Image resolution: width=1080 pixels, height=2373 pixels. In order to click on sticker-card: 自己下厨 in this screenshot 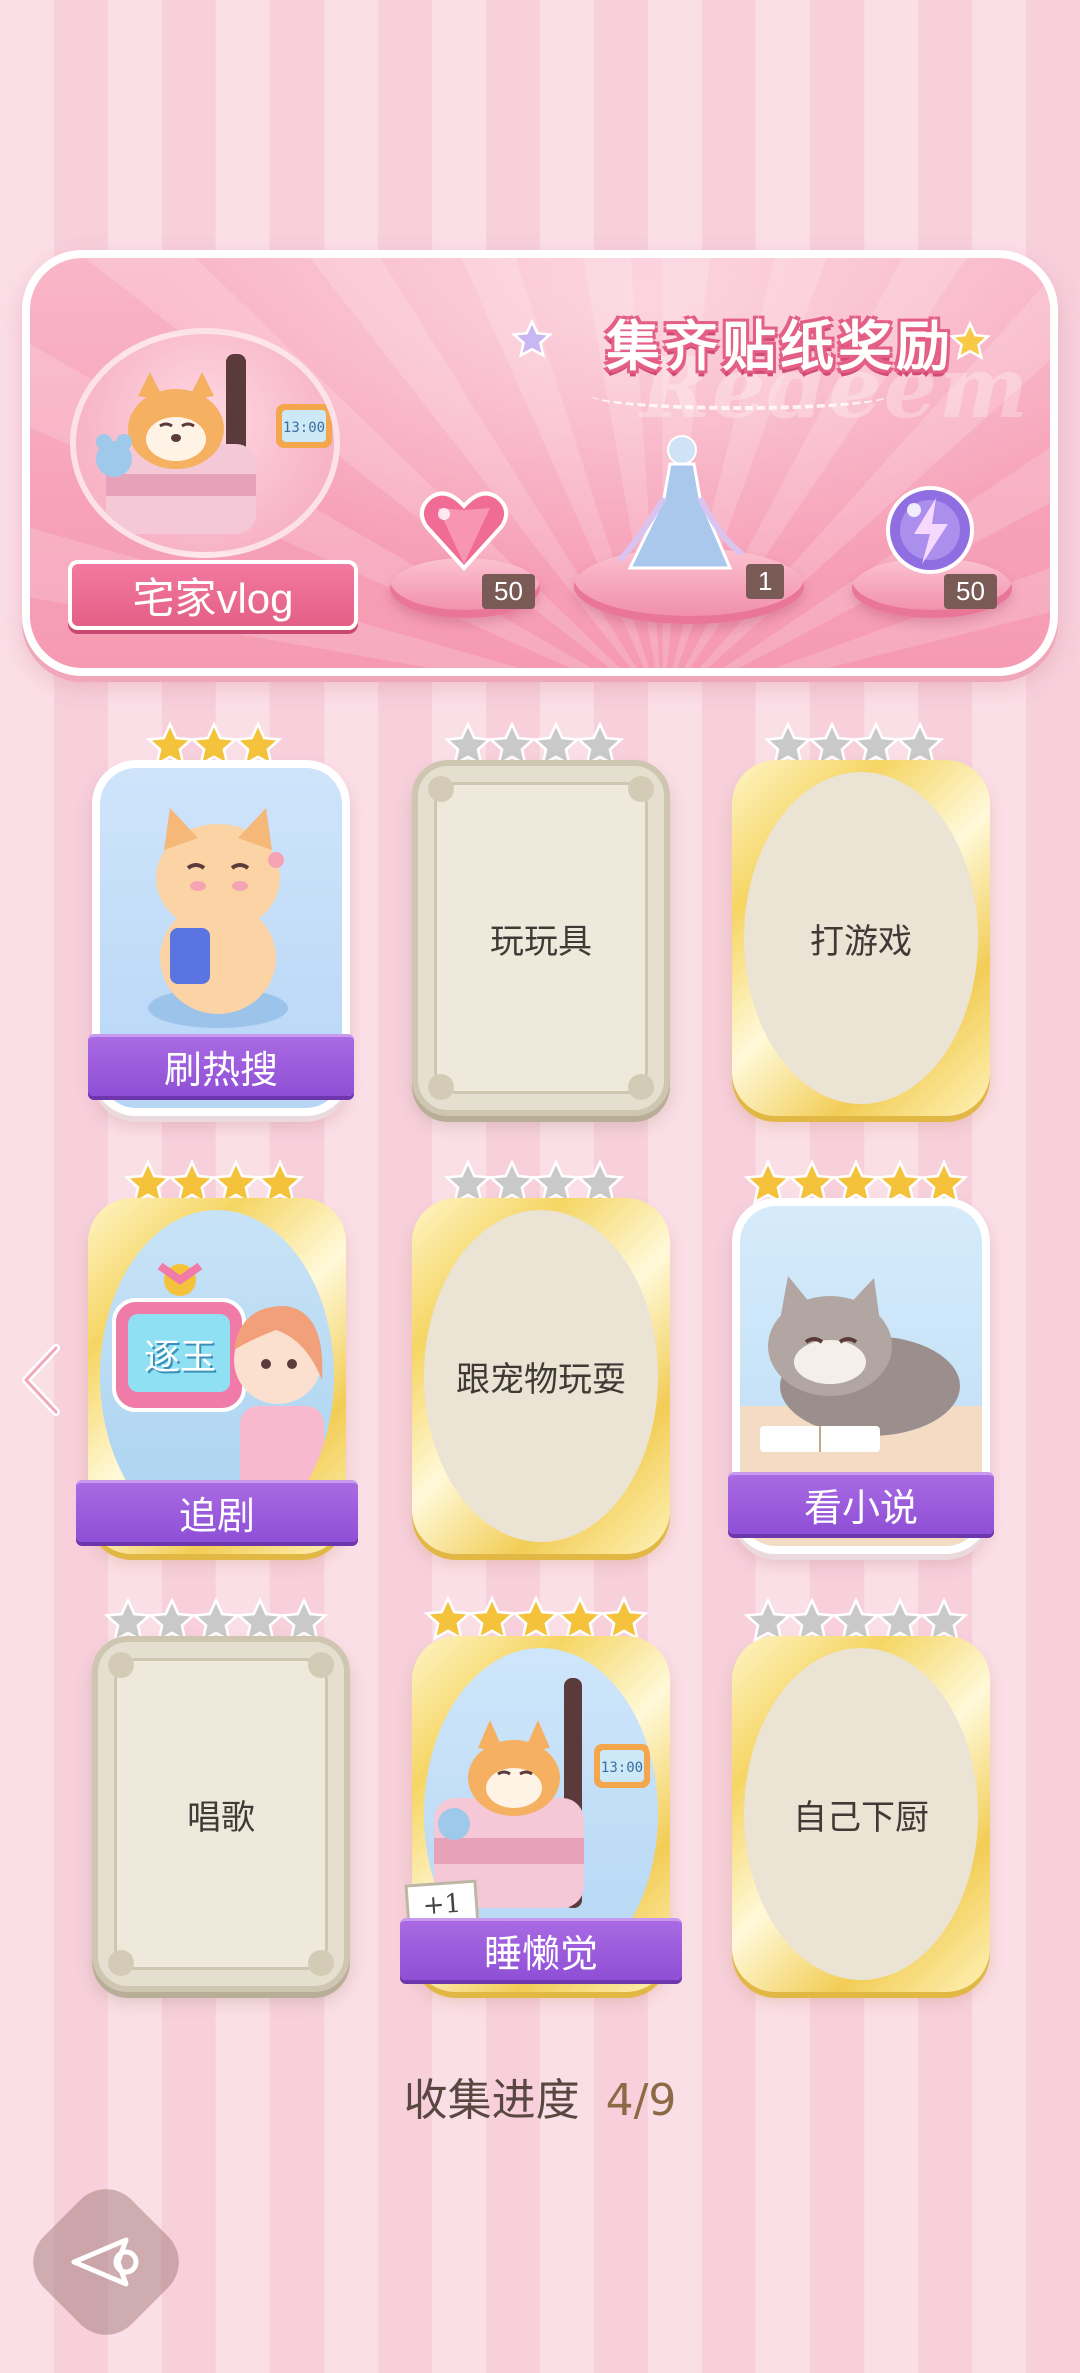, I will do `click(861, 1814)`.